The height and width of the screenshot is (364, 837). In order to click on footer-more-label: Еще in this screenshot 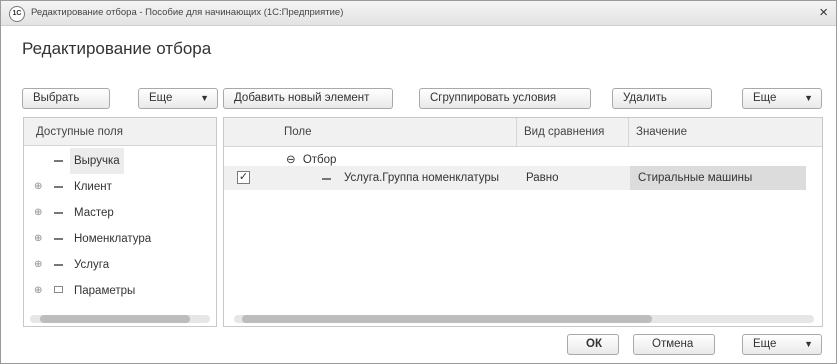, I will do `click(765, 344)`.